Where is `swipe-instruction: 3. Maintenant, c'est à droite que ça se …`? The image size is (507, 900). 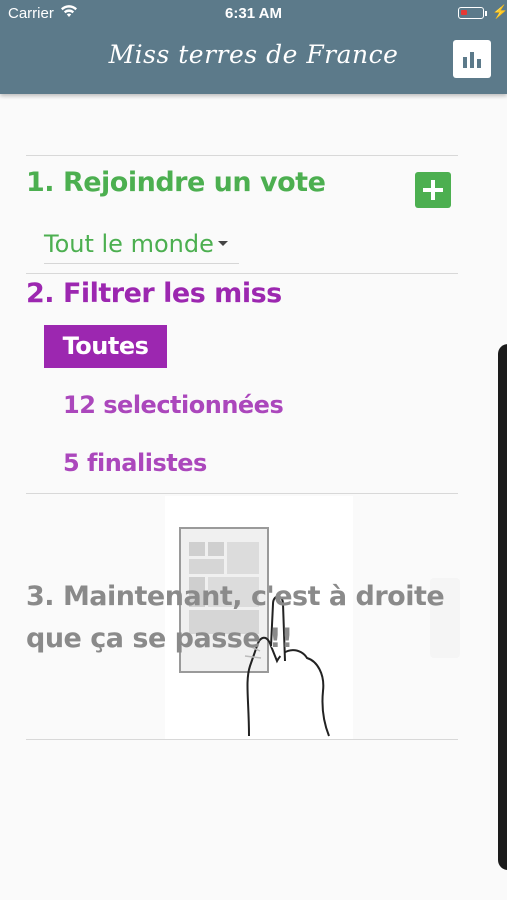 swipe-instruction: 3. Maintenant, c'est à droite que ça se … is located at coordinates (236, 618).